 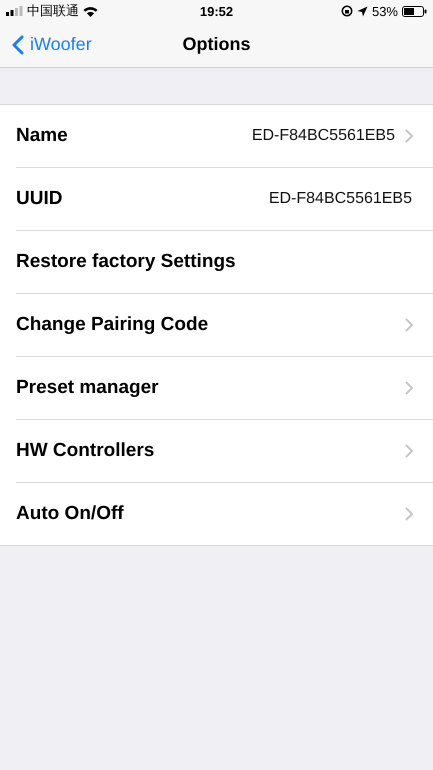 I want to click on battery-percent: 53%, so click(x=385, y=11).